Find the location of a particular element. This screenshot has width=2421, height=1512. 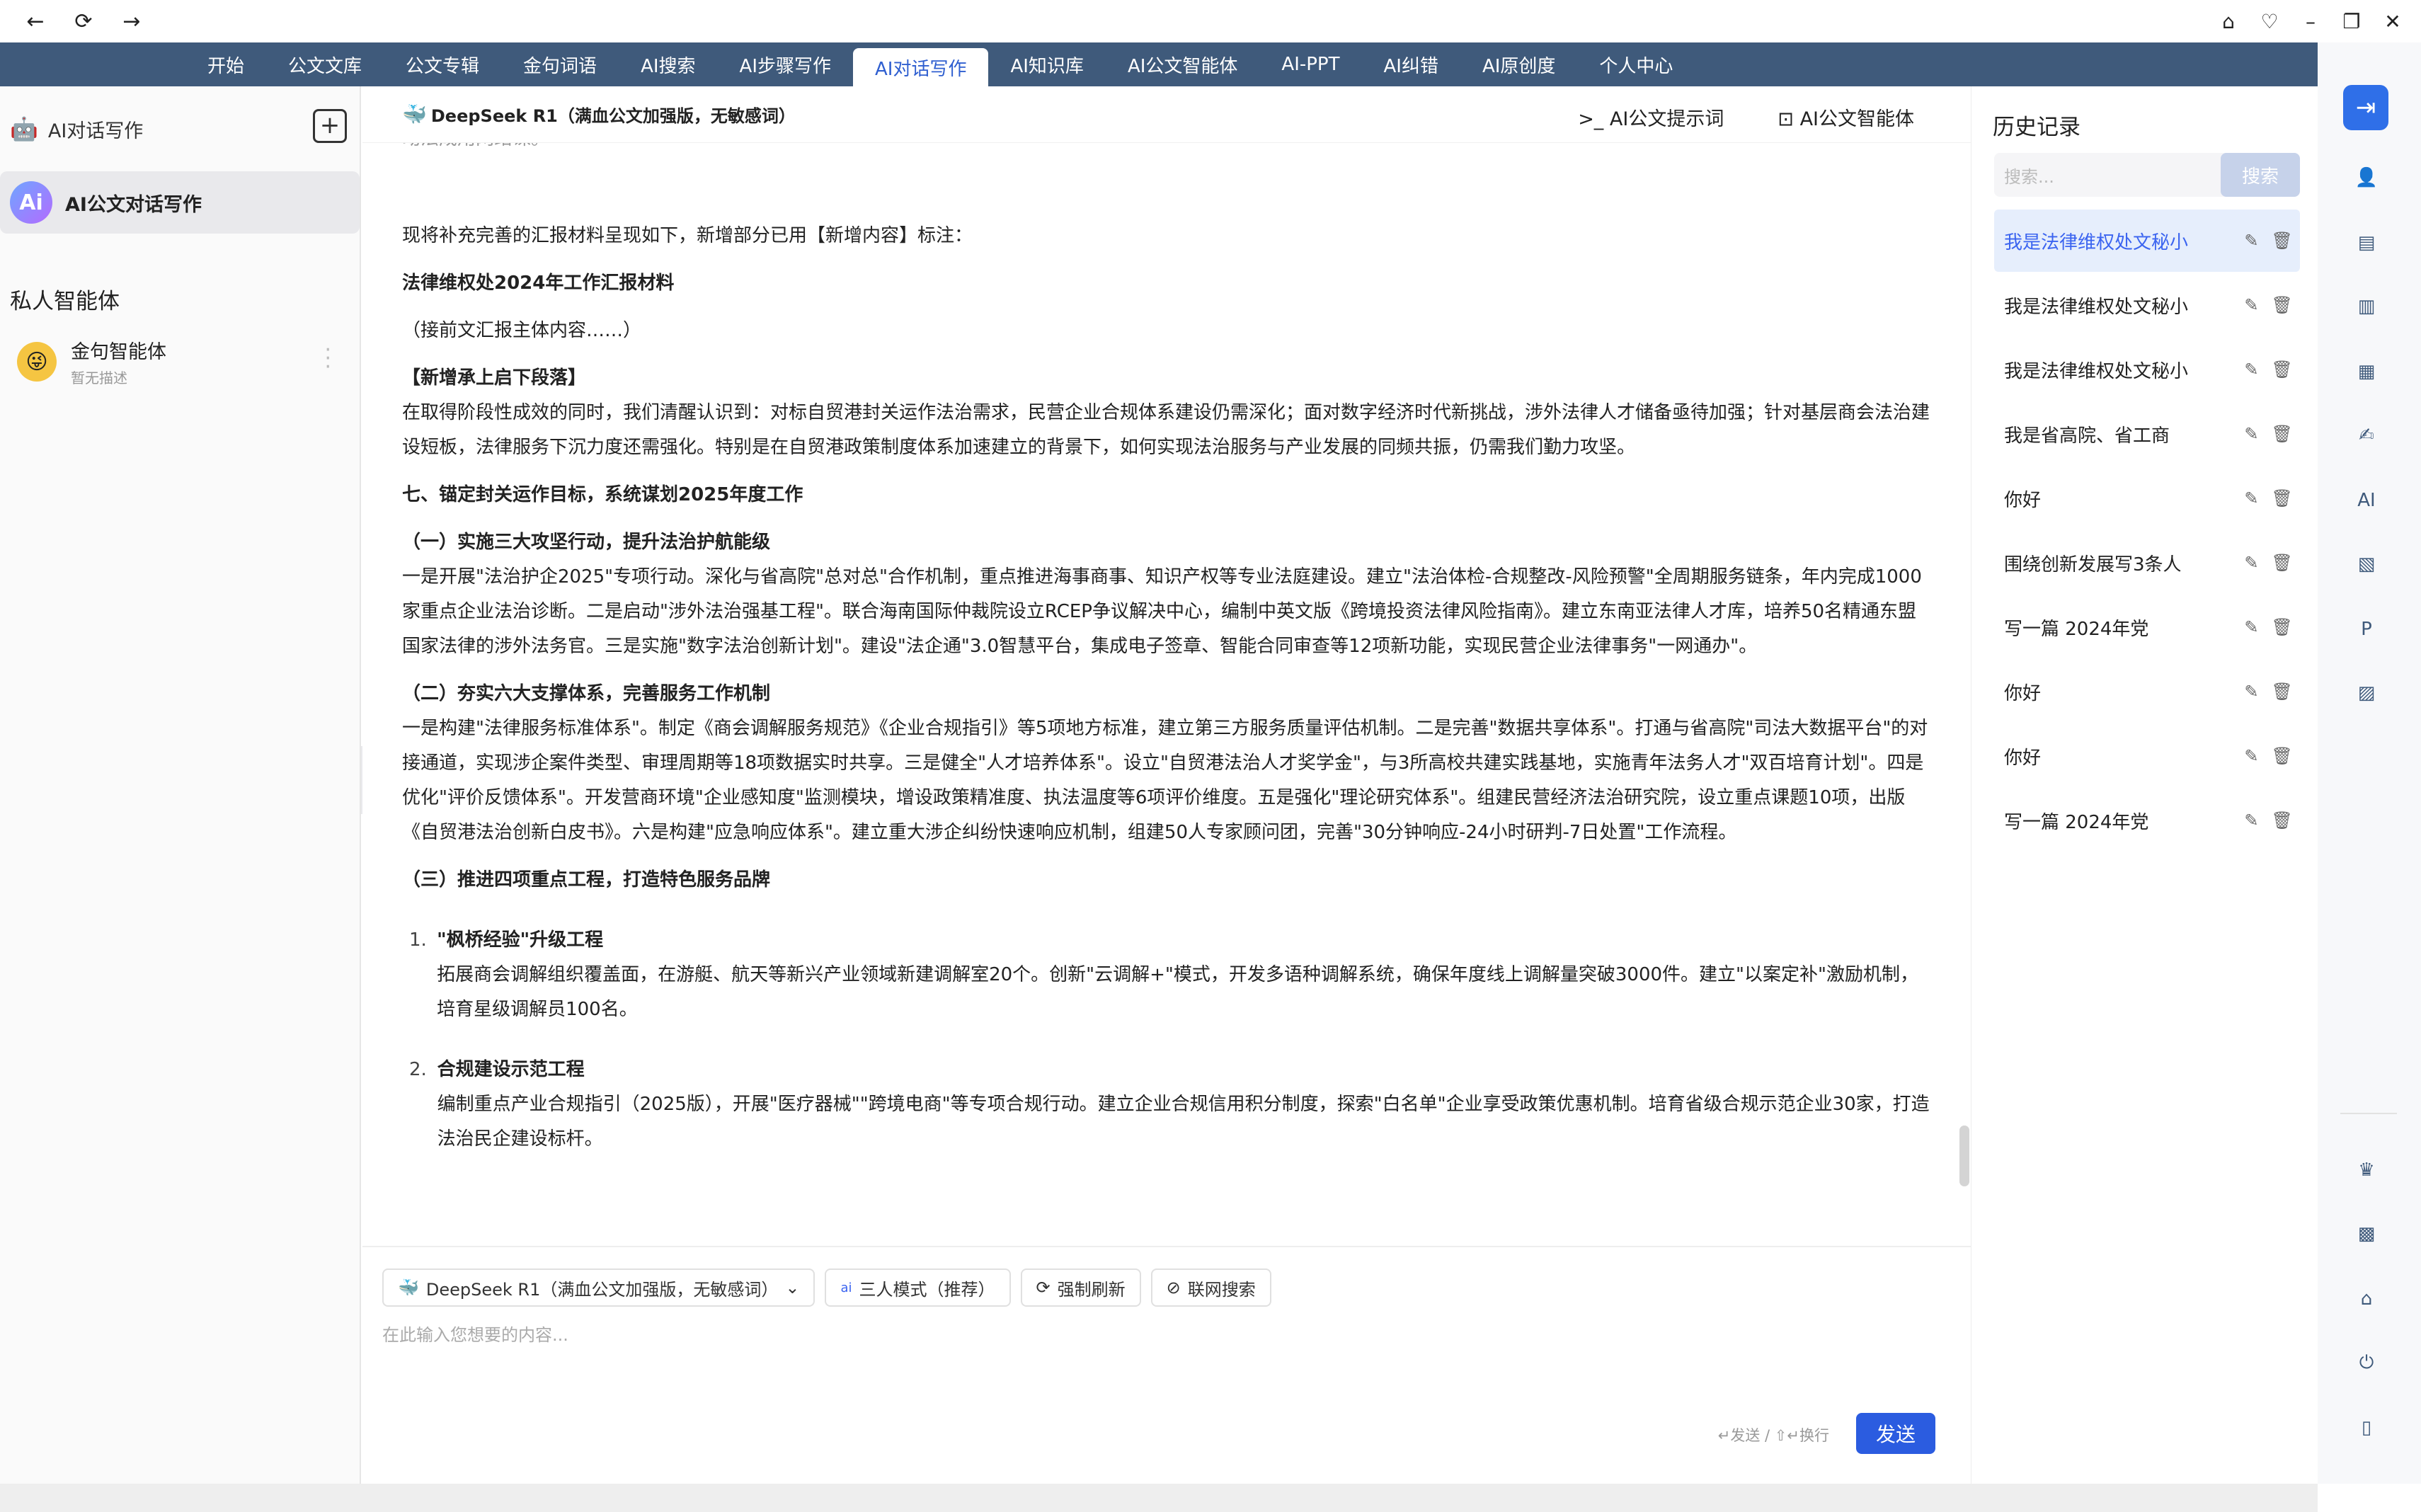

prompt-link: >_ AI公文提示词 is located at coordinates (1651, 117).